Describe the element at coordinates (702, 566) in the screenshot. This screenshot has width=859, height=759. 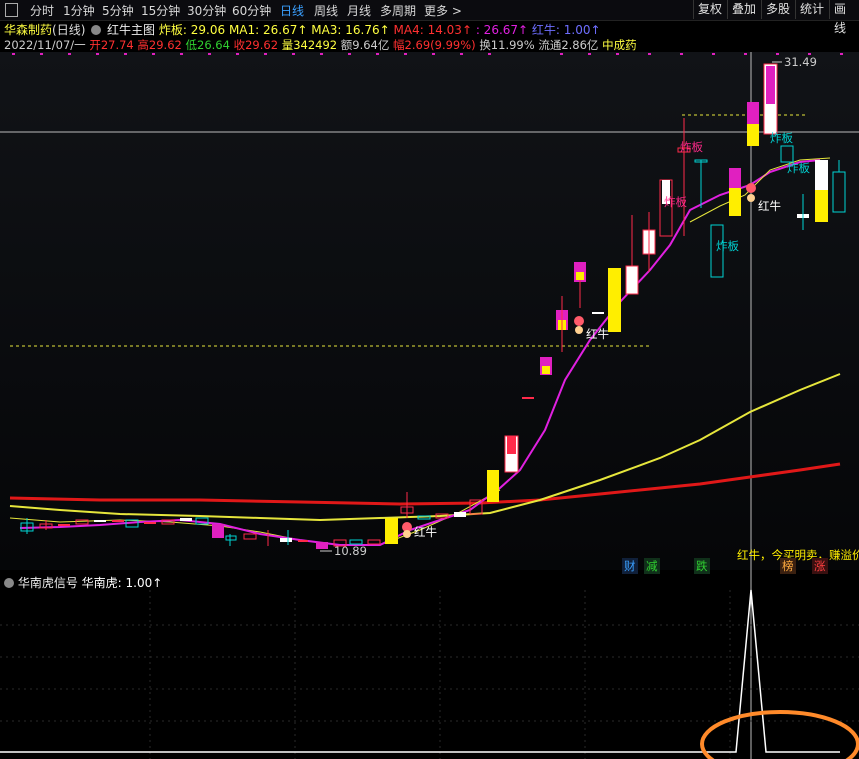
I see `marker-die: 跌` at that location.